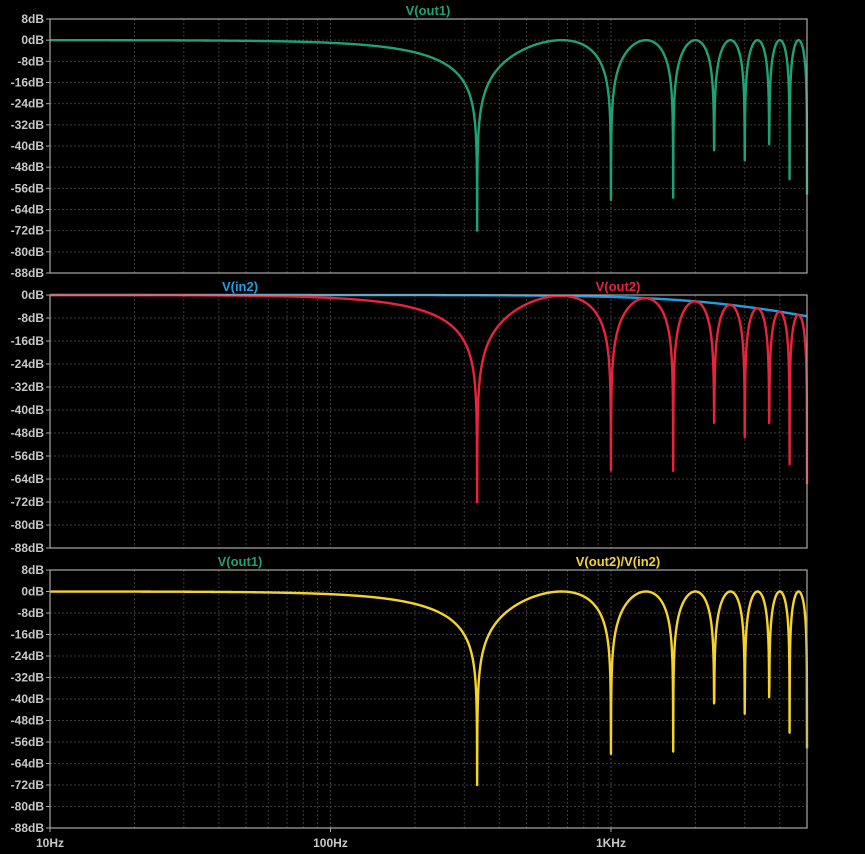 The width and height of the screenshot is (865, 854). I want to click on trace-label: V(out2)/V(in2), so click(618, 561).